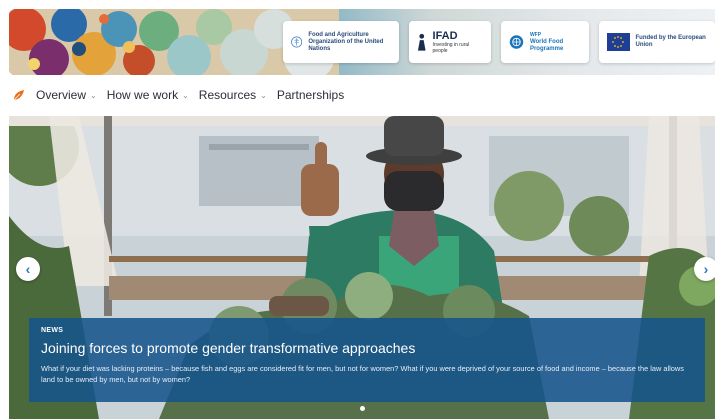 This screenshot has height=419, width=715. I want to click on eu-logo: Funded by the European Union, so click(657, 42).